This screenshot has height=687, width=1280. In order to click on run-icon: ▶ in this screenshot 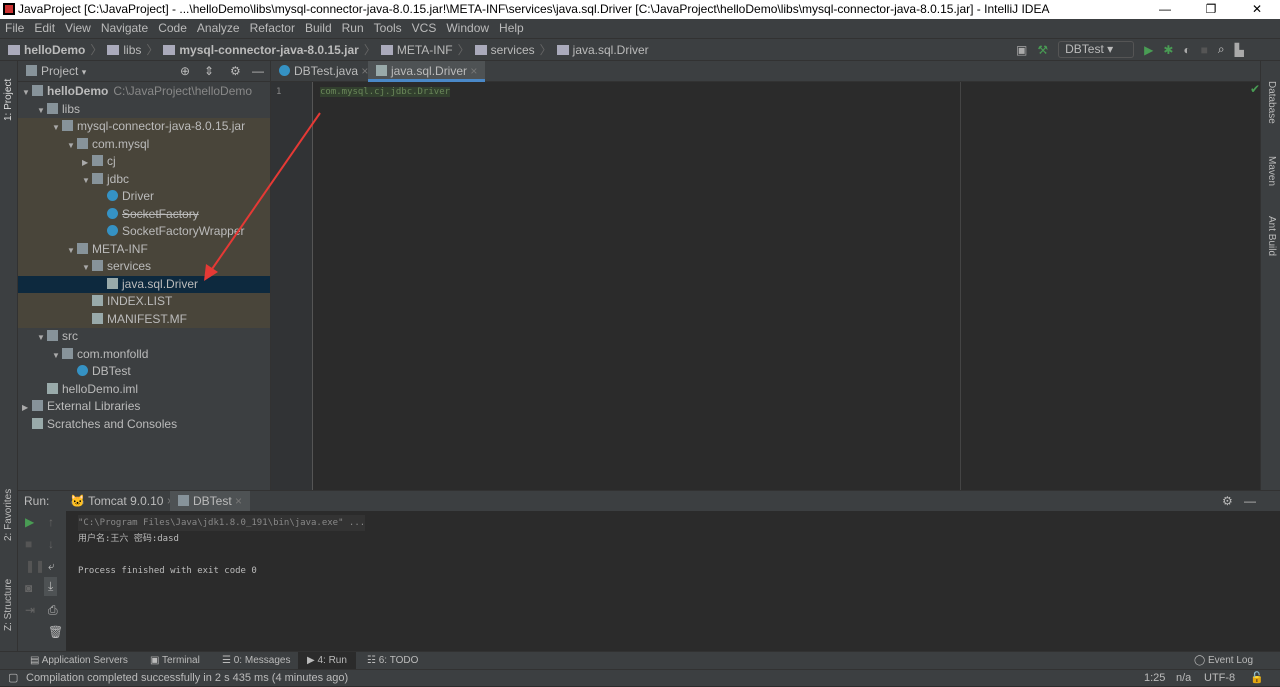, I will do `click(1148, 50)`.